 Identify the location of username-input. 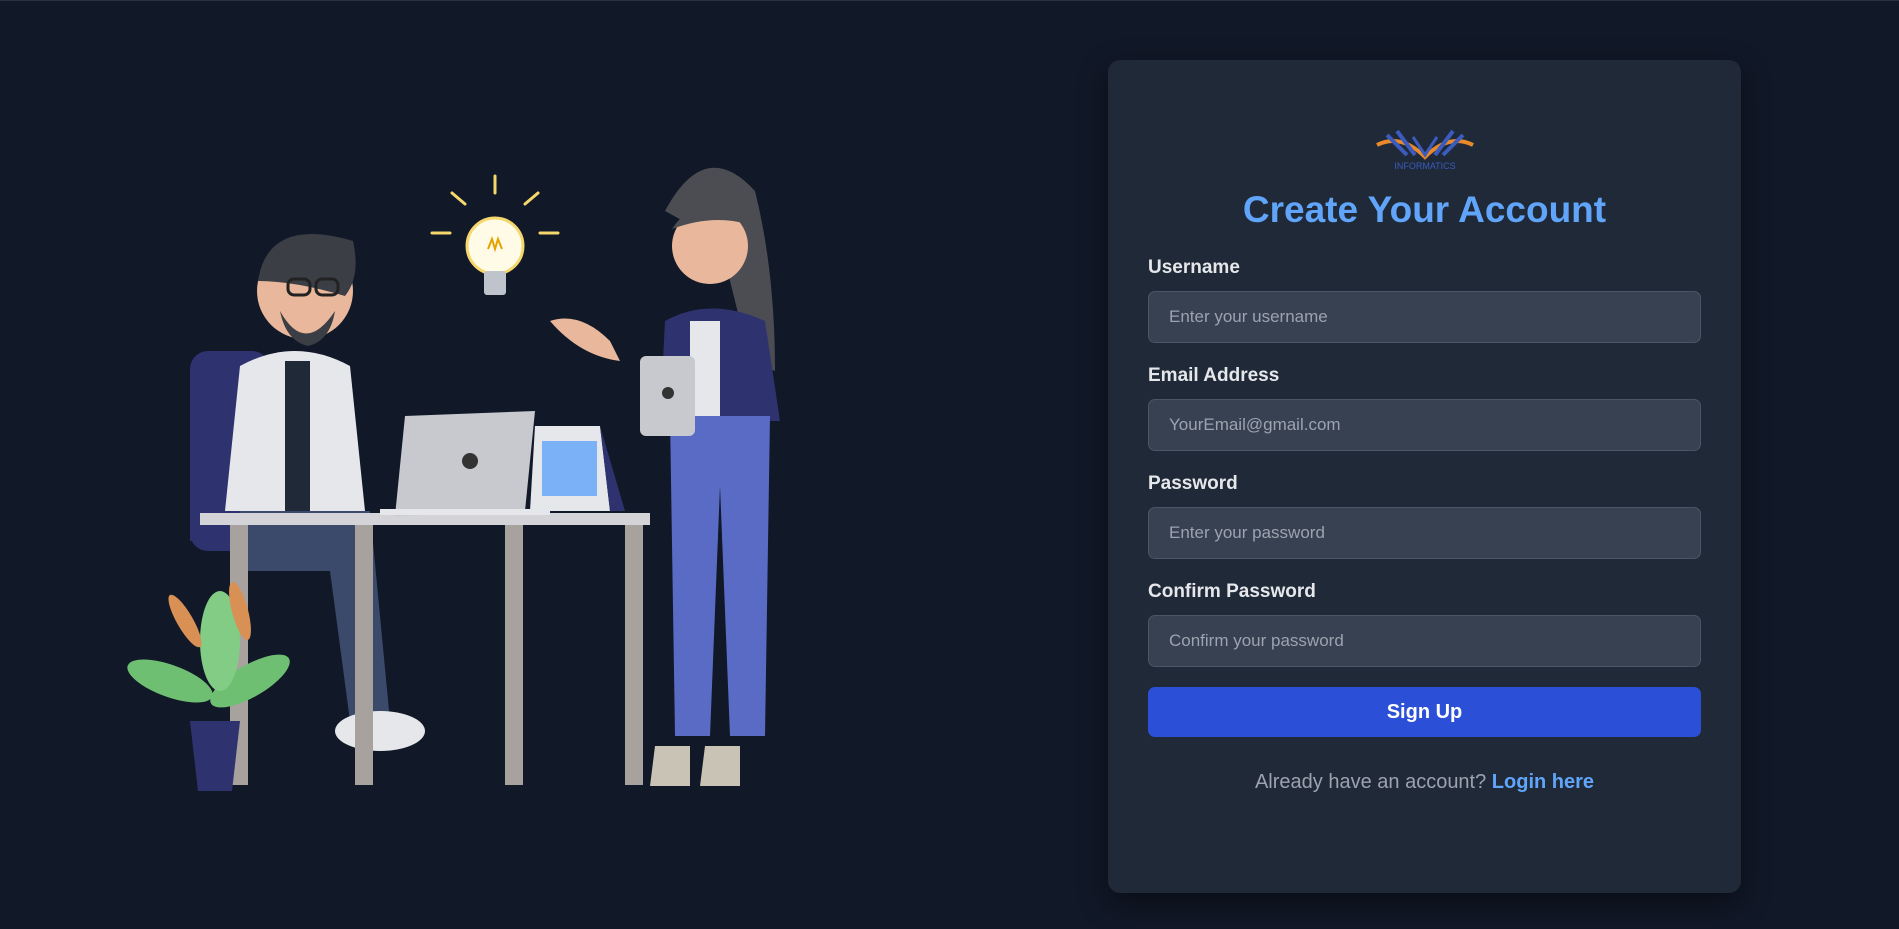
(1424, 317).